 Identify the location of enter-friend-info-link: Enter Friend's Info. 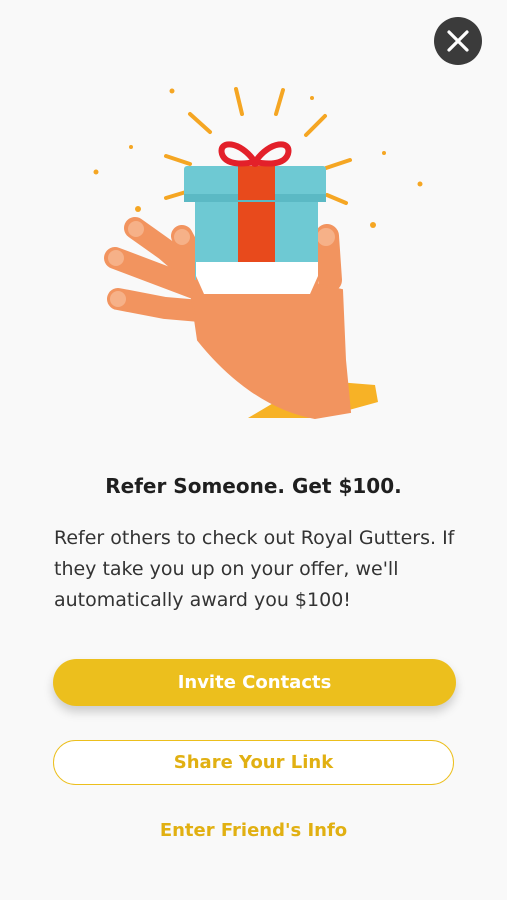
(253, 830).